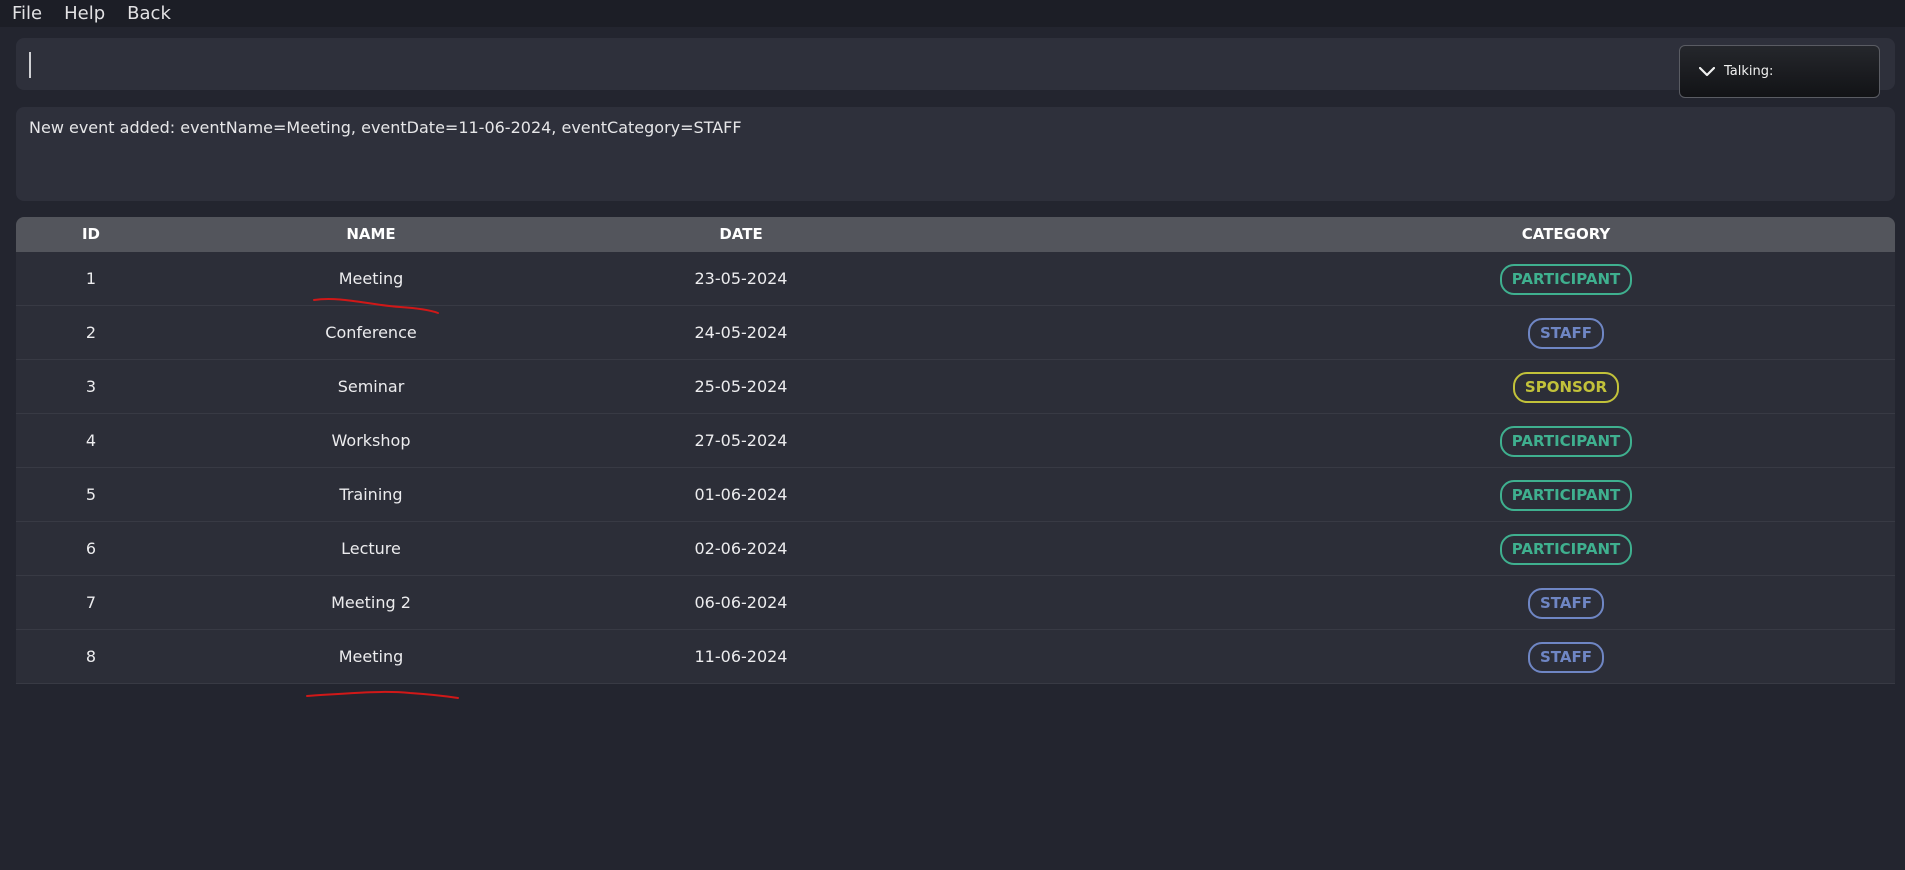 Image resolution: width=1905 pixels, height=870 pixels. I want to click on cell-name: Conference, so click(371, 332).